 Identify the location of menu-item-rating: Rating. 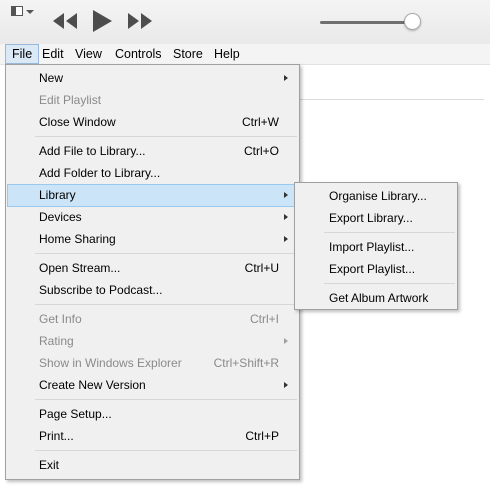
(152, 341).